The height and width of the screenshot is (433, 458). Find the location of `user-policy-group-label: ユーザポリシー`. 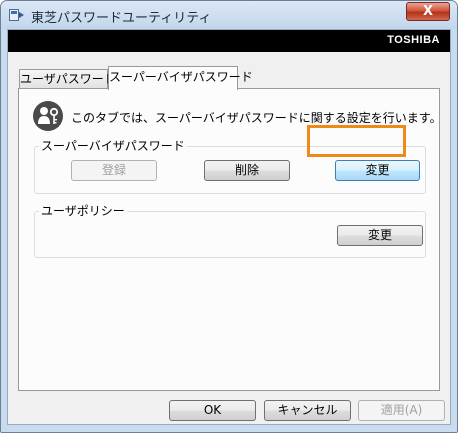

user-policy-group-label: ユーザポリシー is located at coordinates (83, 211).